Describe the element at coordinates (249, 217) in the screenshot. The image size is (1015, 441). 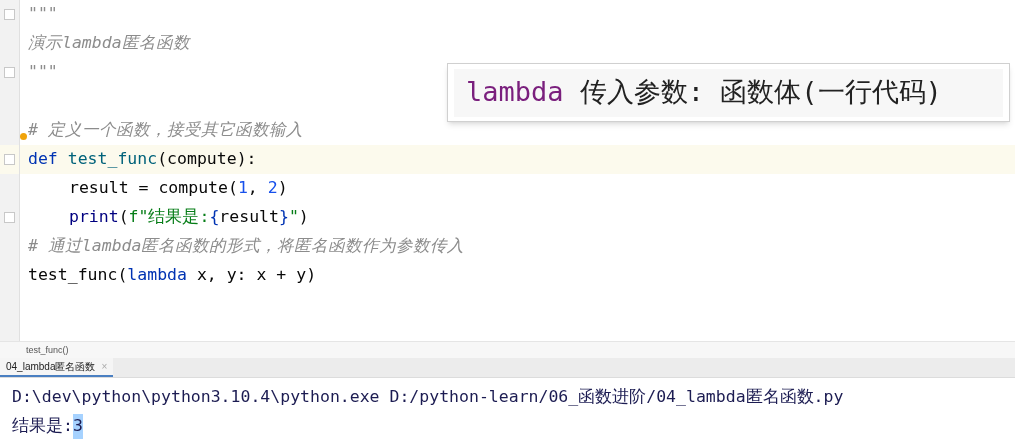
I see `code-token: result` at that location.